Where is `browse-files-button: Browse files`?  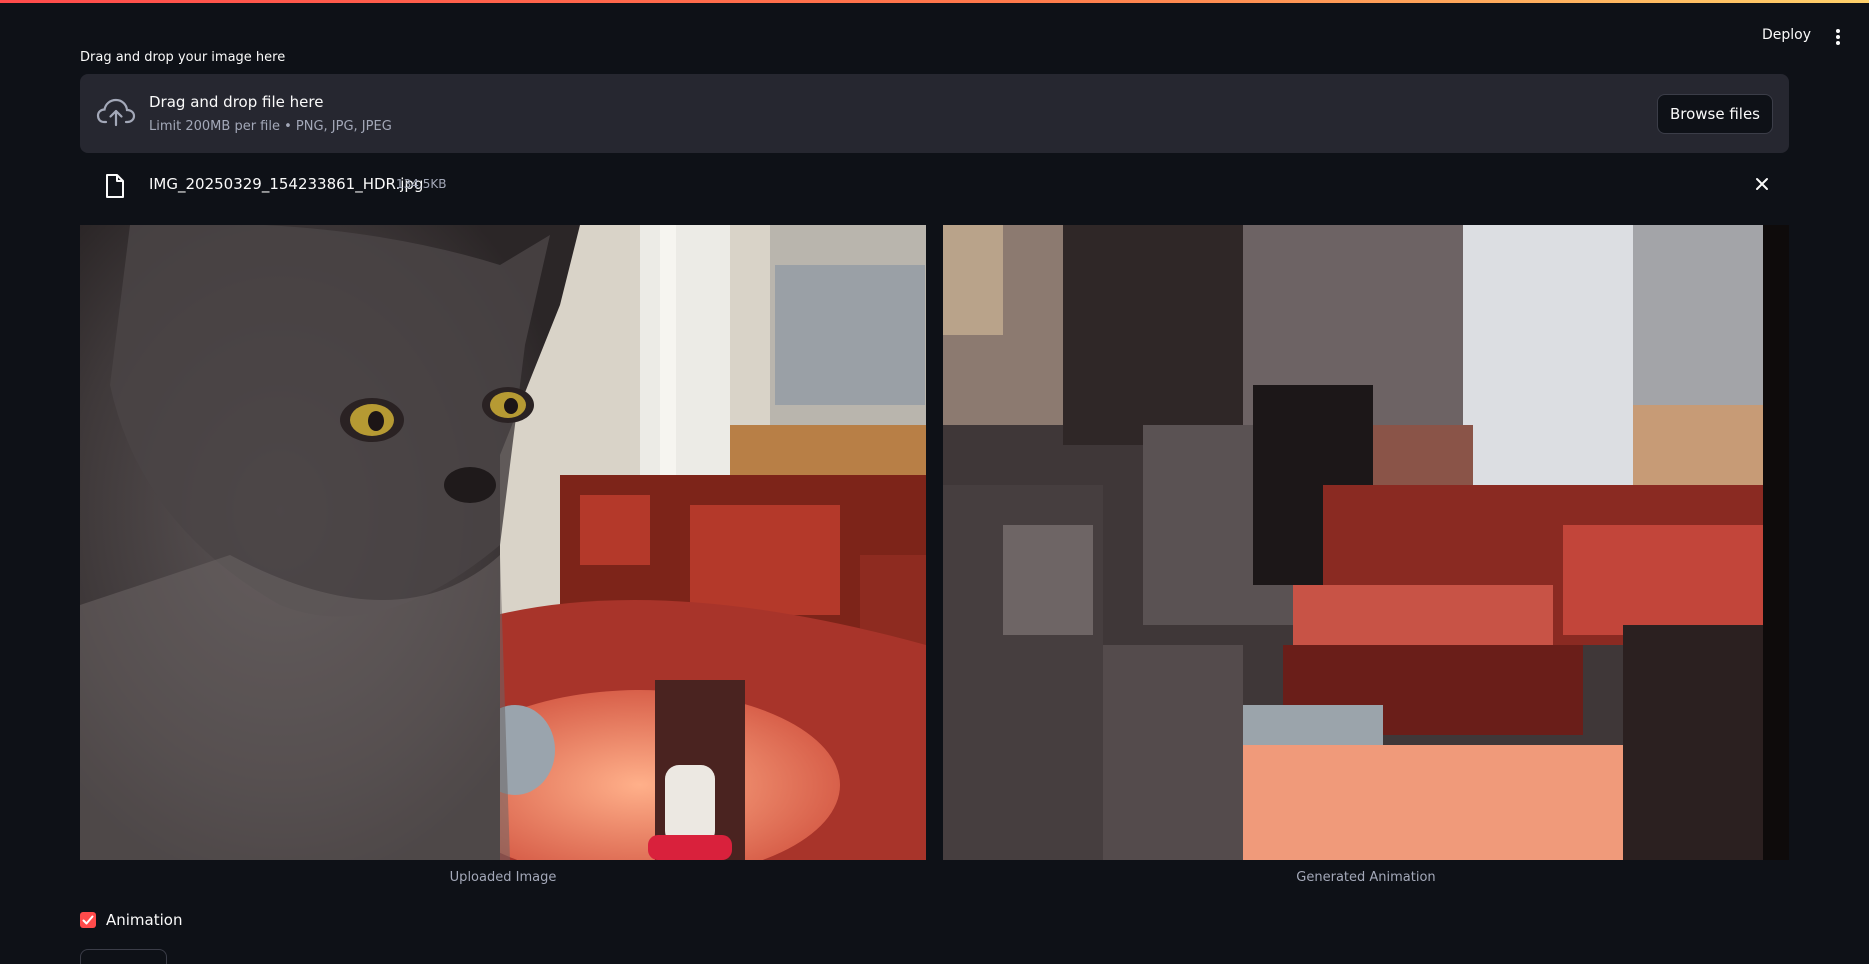 browse-files-button: Browse files is located at coordinates (1714, 114).